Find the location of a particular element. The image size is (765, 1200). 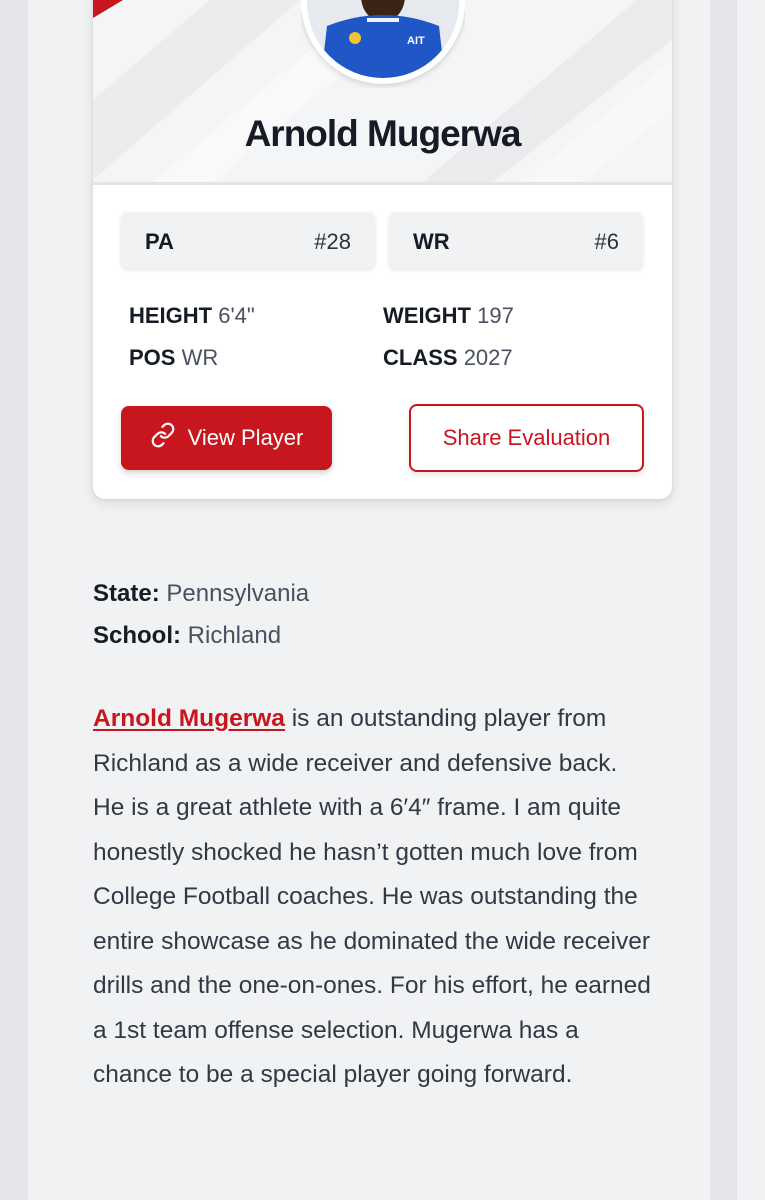

avatar-photo: AIT is located at coordinates (383, 39).